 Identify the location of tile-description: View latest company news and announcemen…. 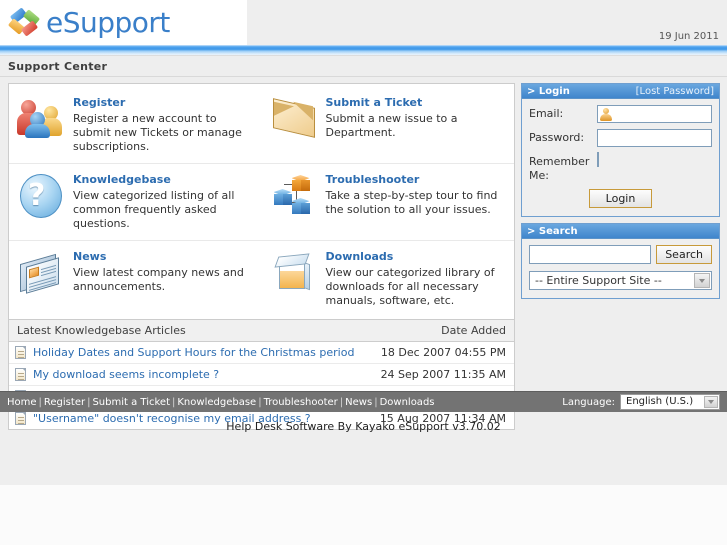
(158, 279).